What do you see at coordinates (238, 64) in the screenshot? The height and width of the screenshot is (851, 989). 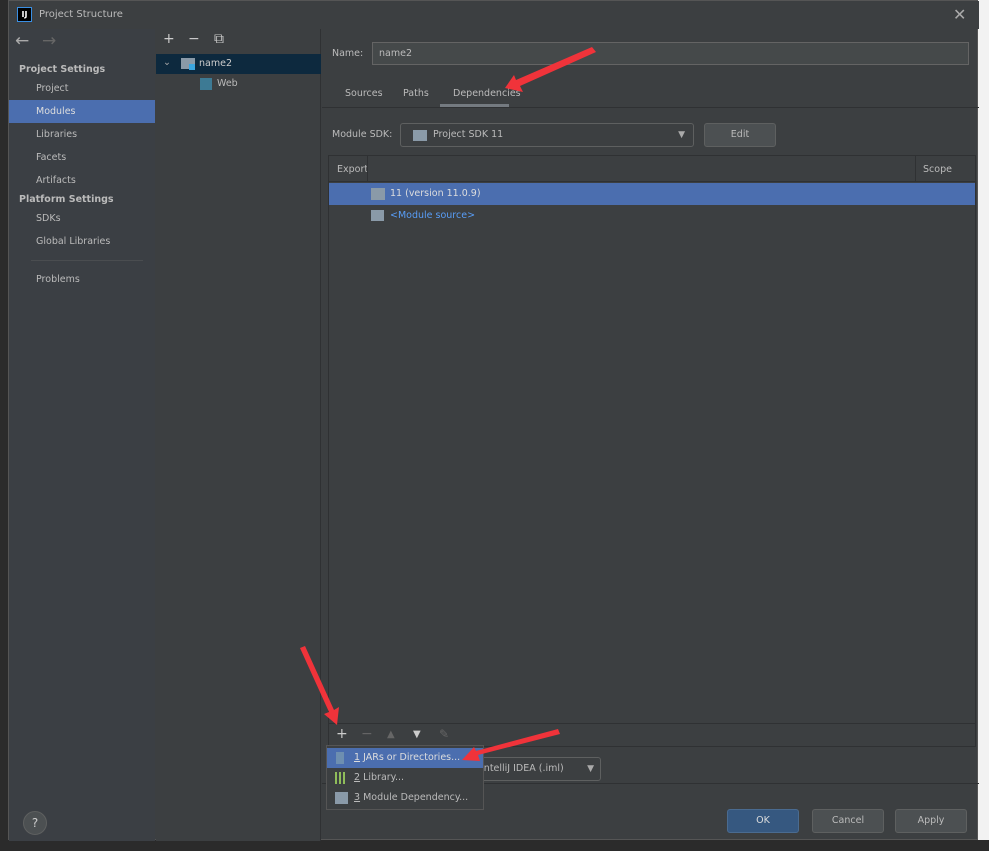 I see `tree-node-name2: ⌄ name2` at bounding box center [238, 64].